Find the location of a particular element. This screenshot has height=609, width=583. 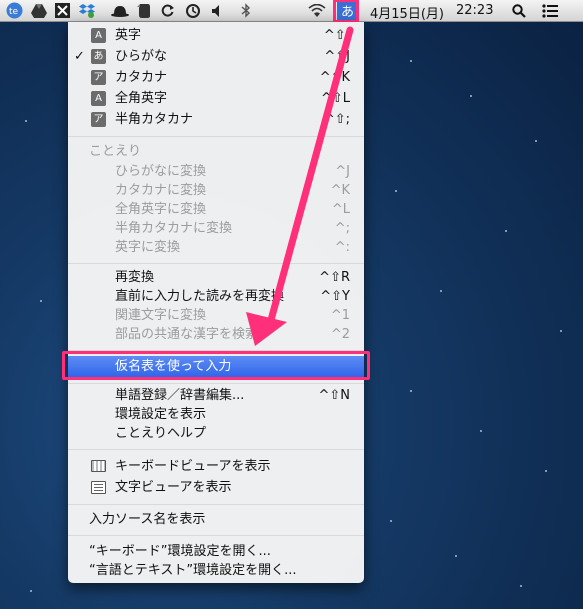

menu-item-shortcut: ^1 is located at coordinates (340, 315).